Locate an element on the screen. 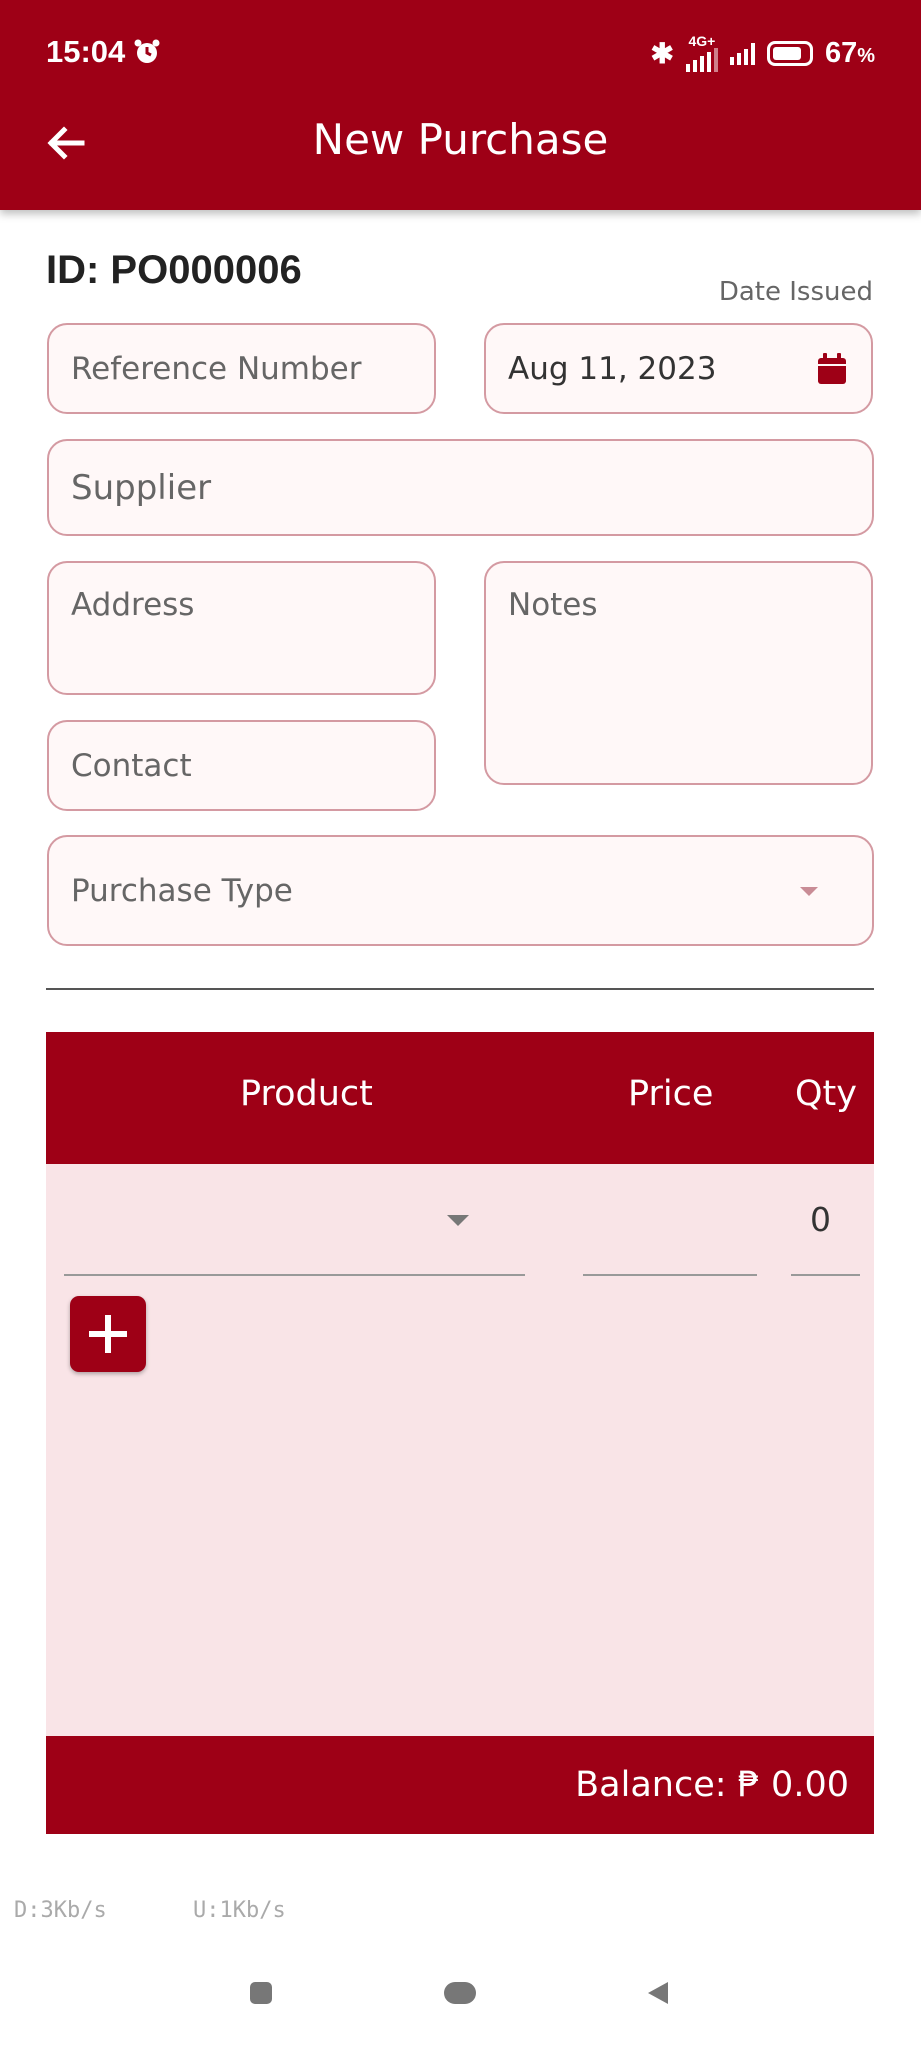 The height and width of the screenshot is (2048, 921). reference-number-field: Reference Number is located at coordinates (241, 368).